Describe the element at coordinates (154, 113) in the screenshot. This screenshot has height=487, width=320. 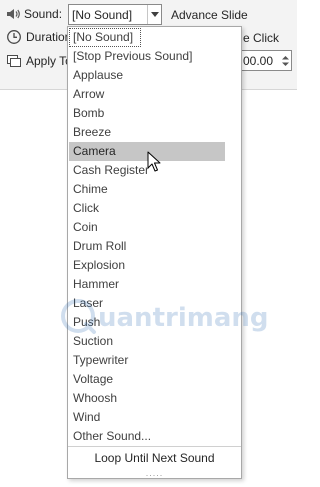
I see `sound-option-bomb: Bomb` at that location.